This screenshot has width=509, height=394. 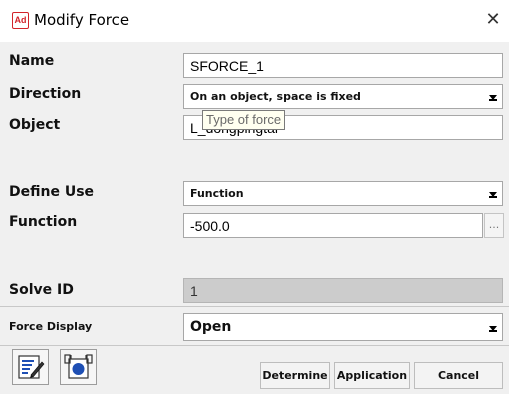 What do you see at coordinates (43, 222) in the screenshot?
I see `function-label: Function` at bounding box center [43, 222].